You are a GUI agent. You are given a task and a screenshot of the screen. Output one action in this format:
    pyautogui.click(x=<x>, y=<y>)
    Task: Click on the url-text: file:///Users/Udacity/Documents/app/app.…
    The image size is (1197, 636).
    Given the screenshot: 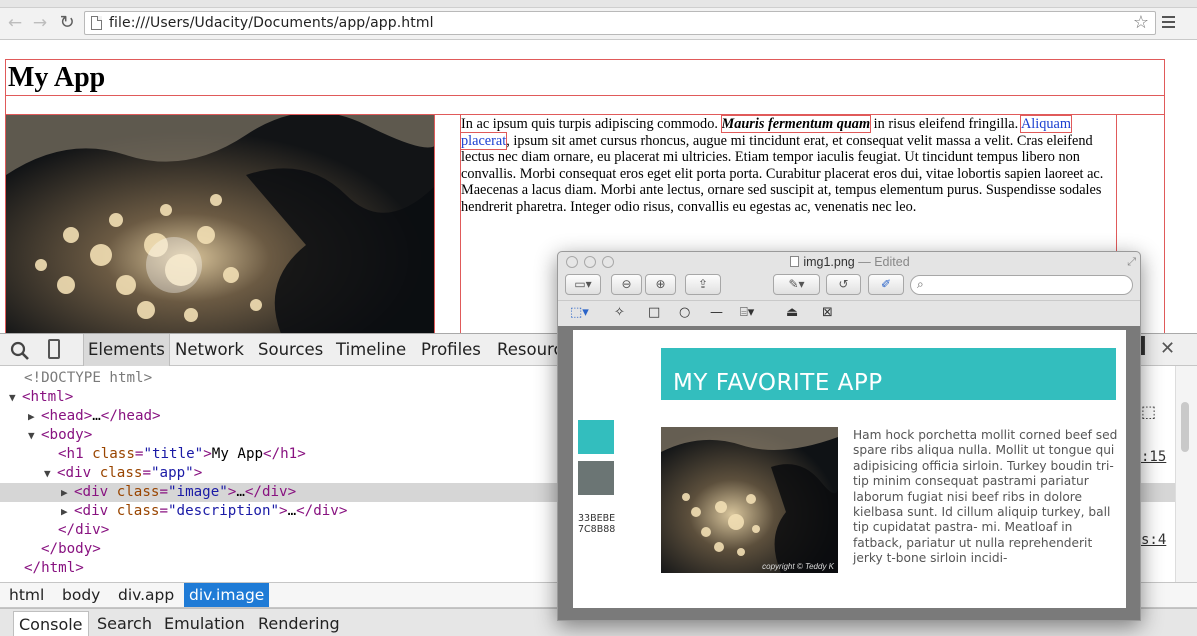 What is the action you would take?
    pyautogui.click(x=271, y=23)
    